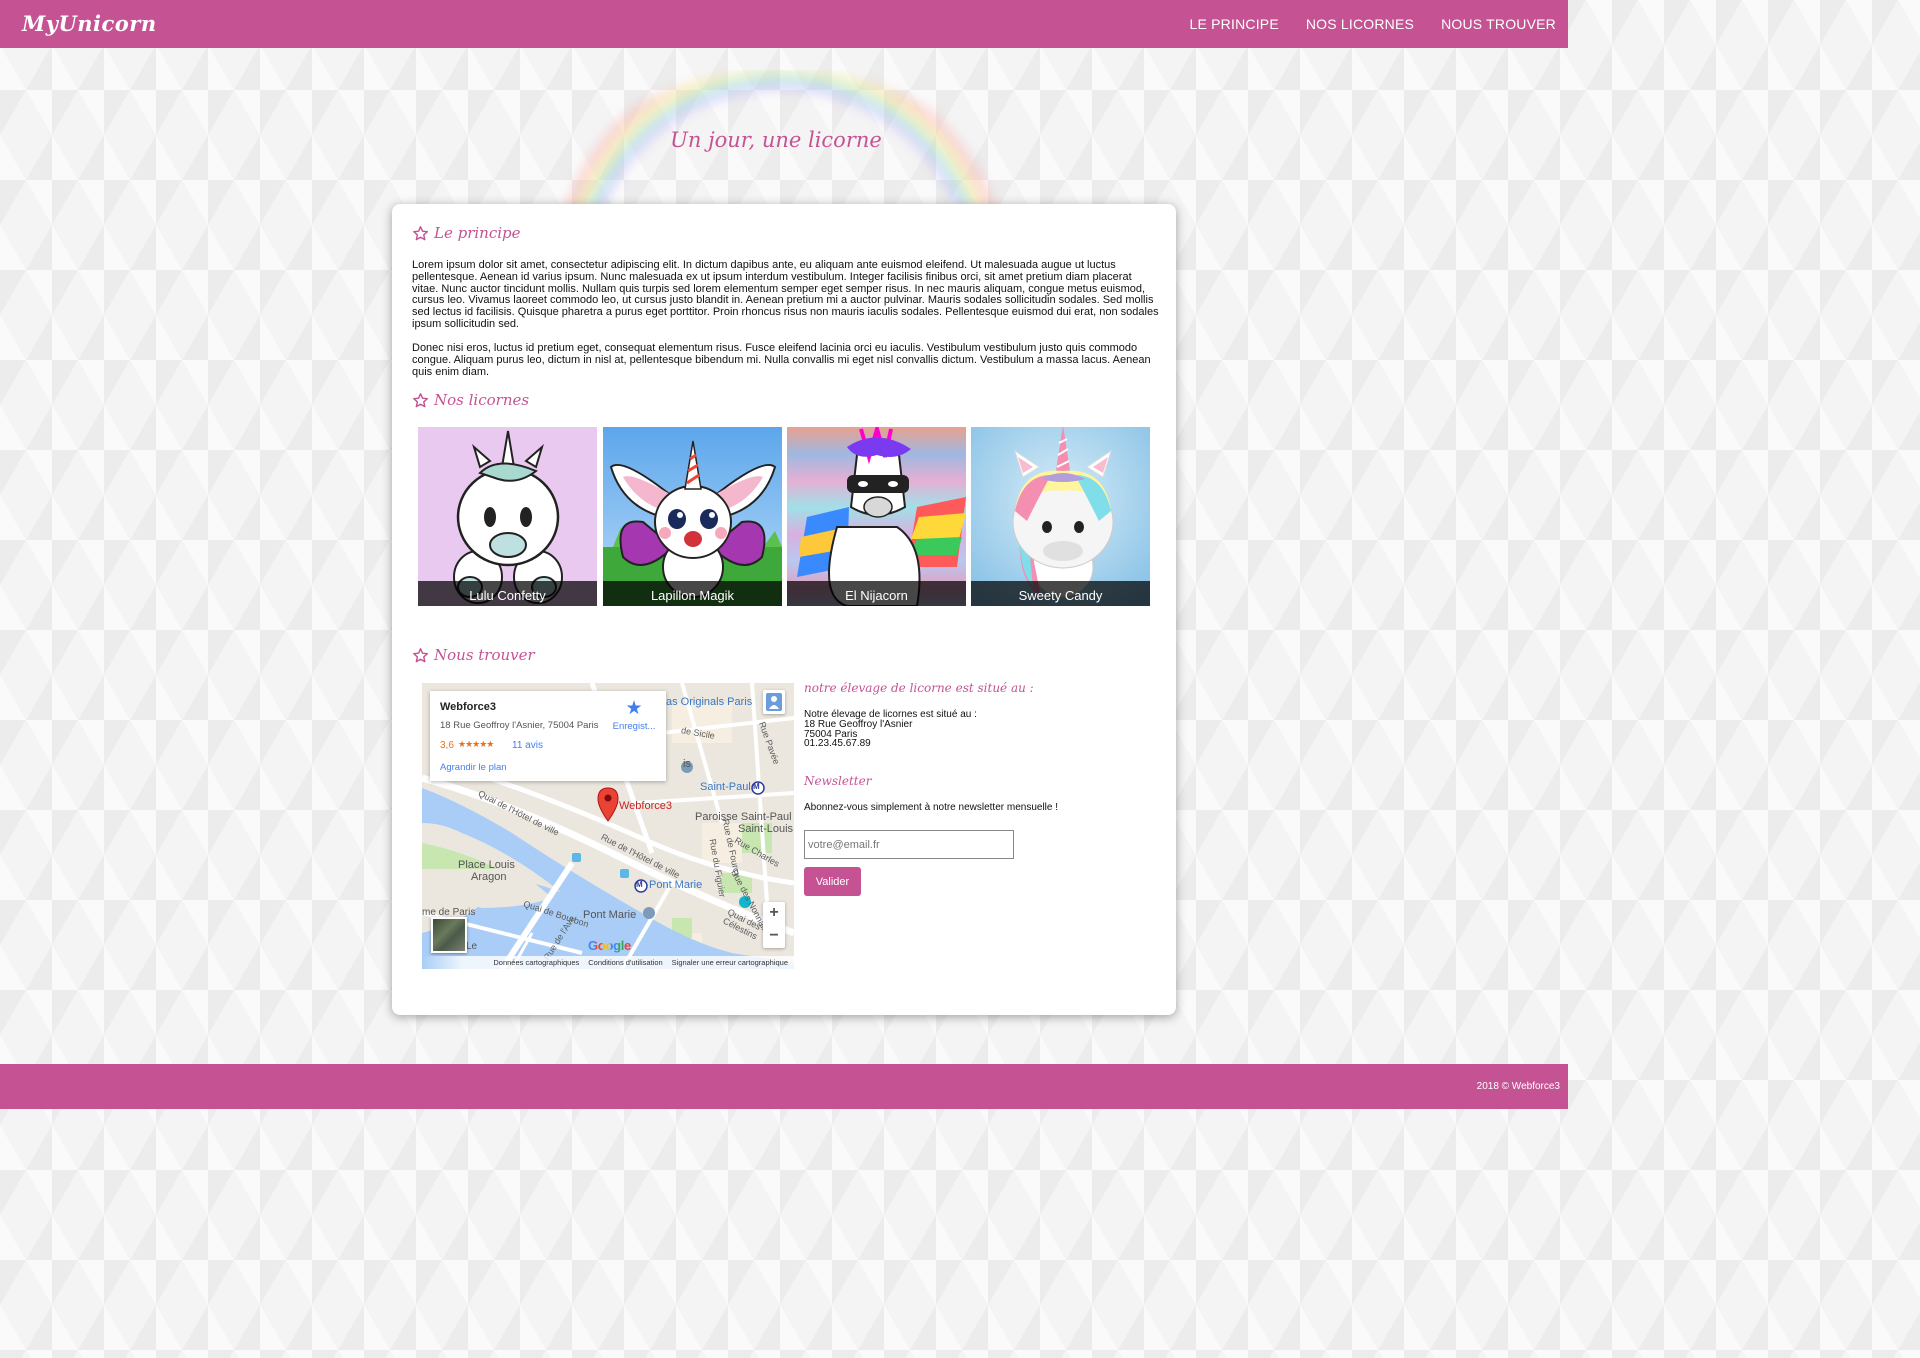  Describe the element at coordinates (1360, 24) in the screenshot. I see `nav-link-licornes: NOS LICORNES` at that location.